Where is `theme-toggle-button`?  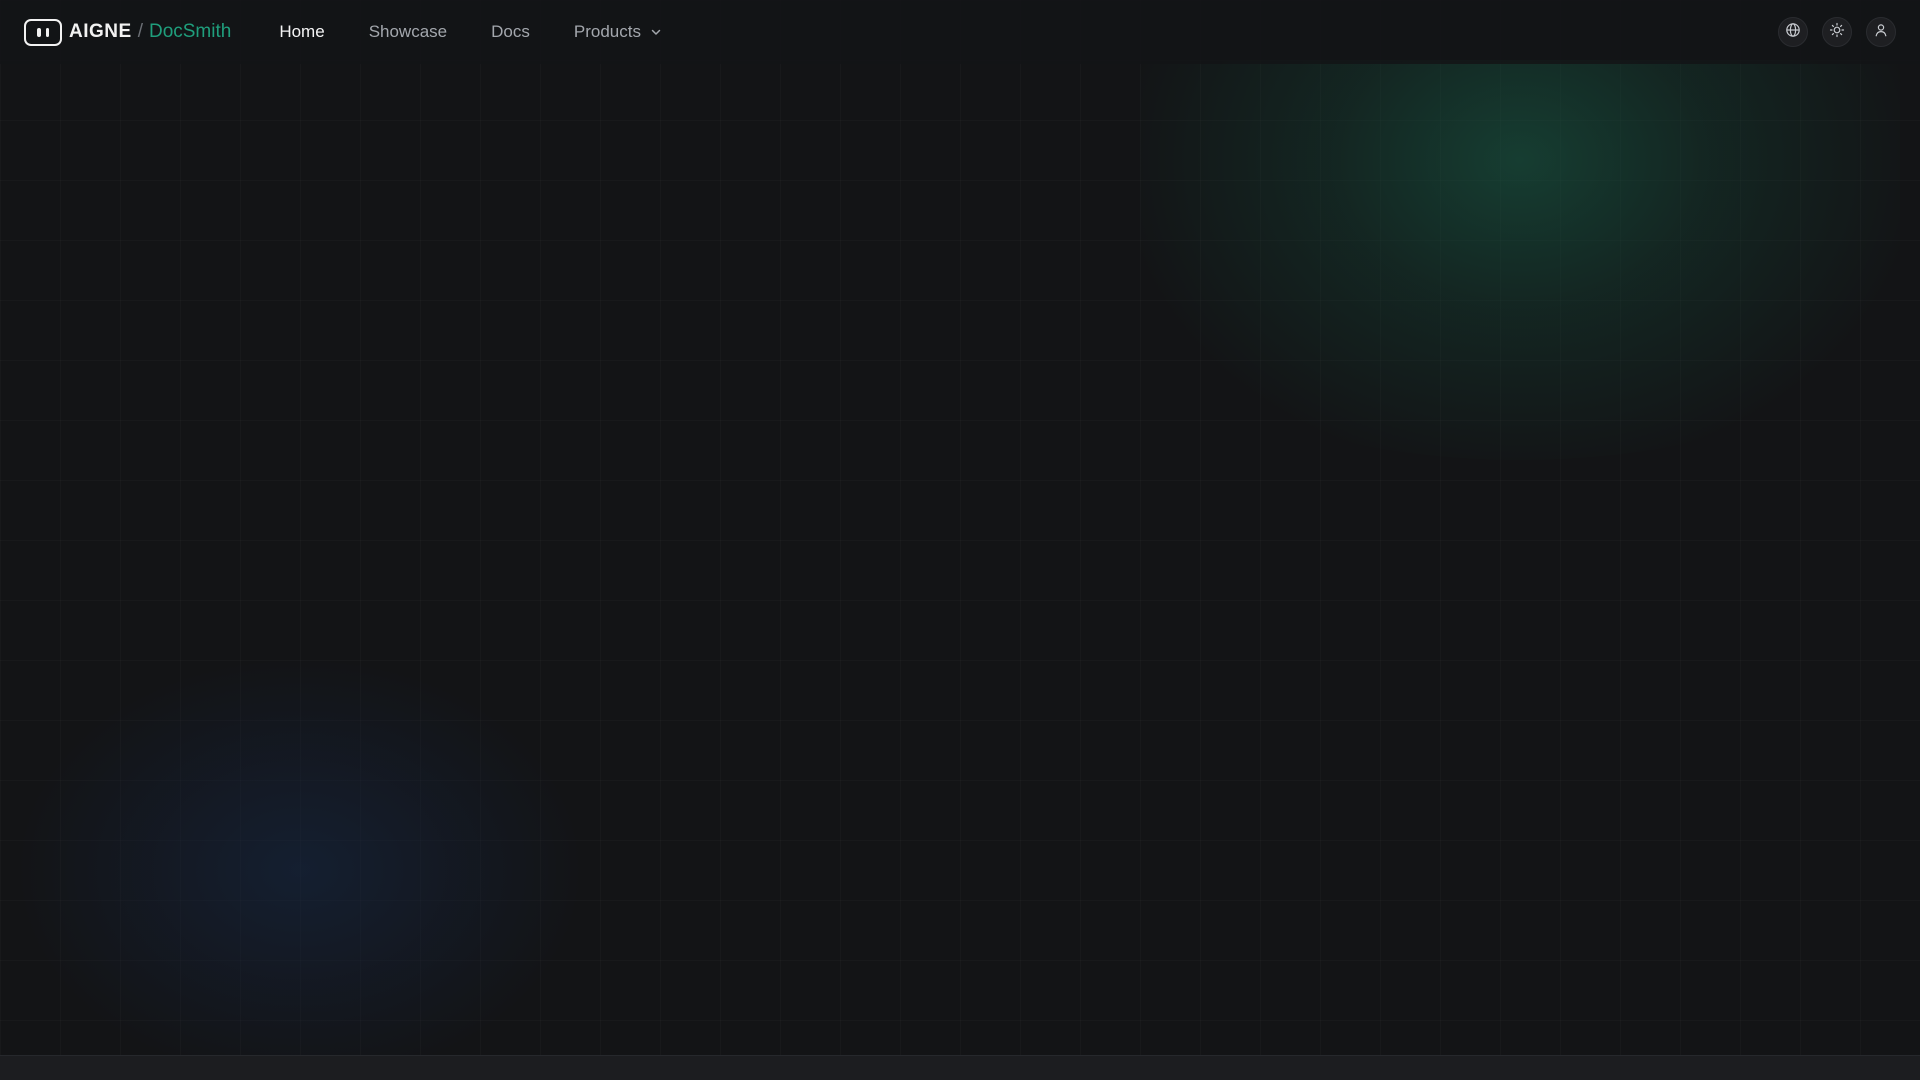 theme-toggle-button is located at coordinates (1837, 32).